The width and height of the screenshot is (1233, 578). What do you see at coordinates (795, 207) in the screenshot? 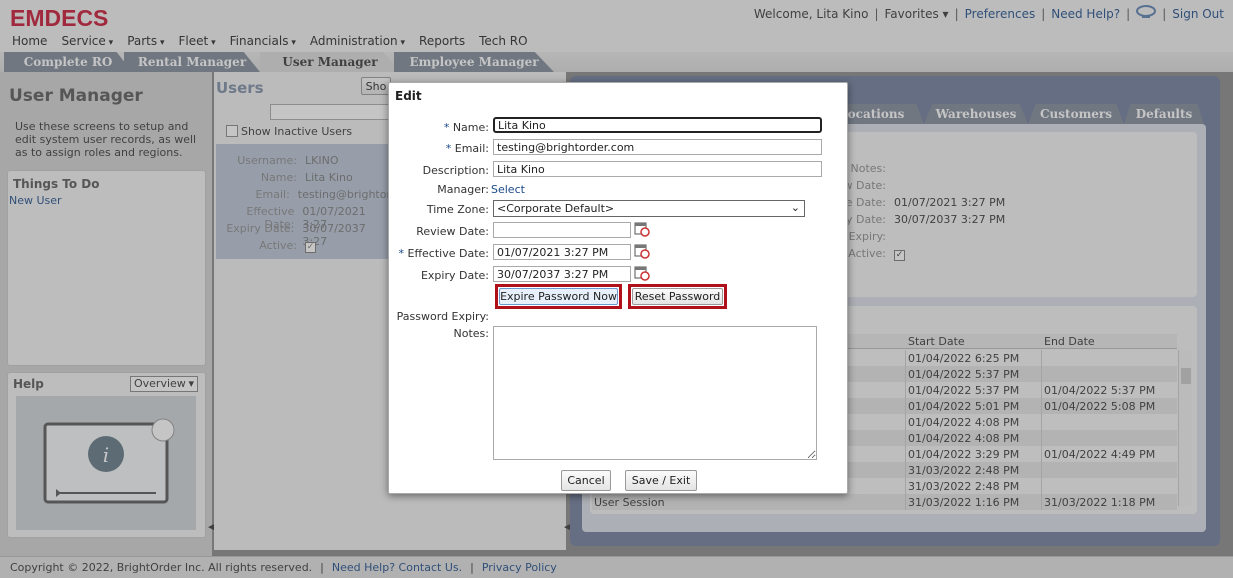
I see `chevron-down-icon: ⌄` at bounding box center [795, 207].